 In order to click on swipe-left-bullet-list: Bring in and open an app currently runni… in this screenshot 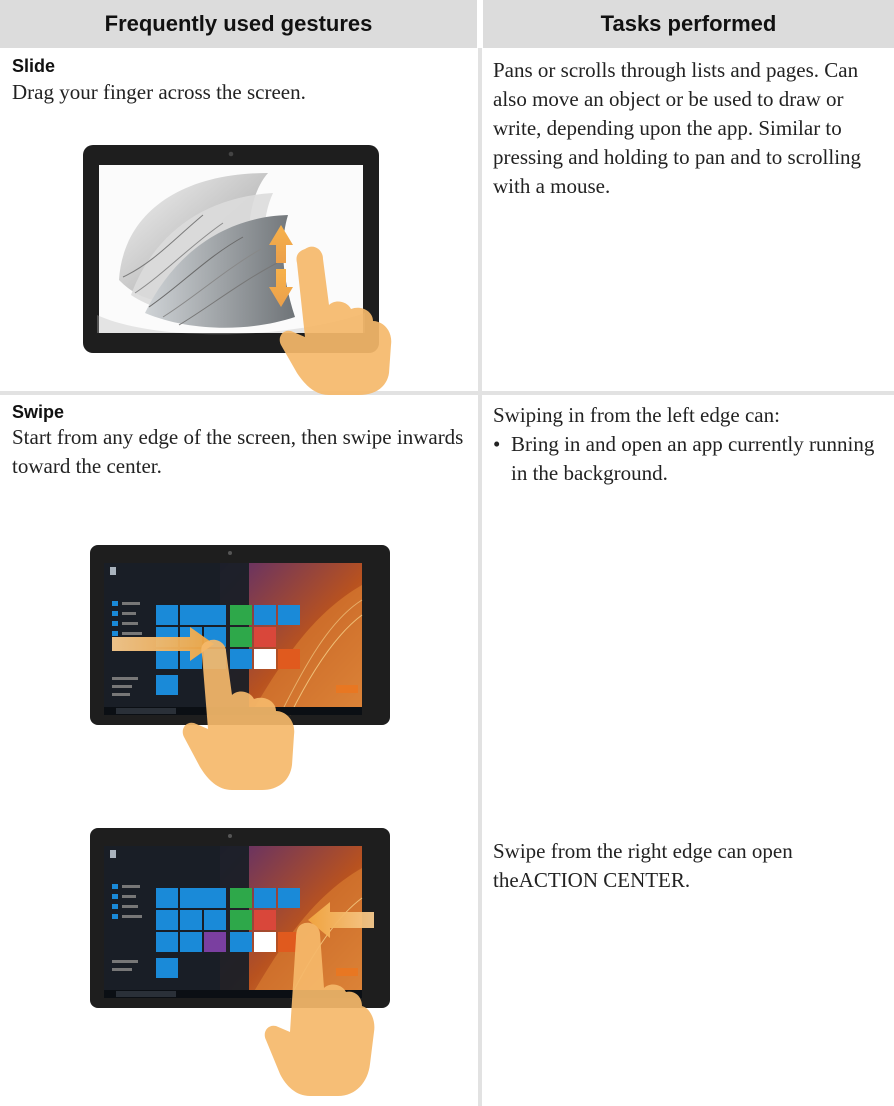, I will do `click(685, 459)`.